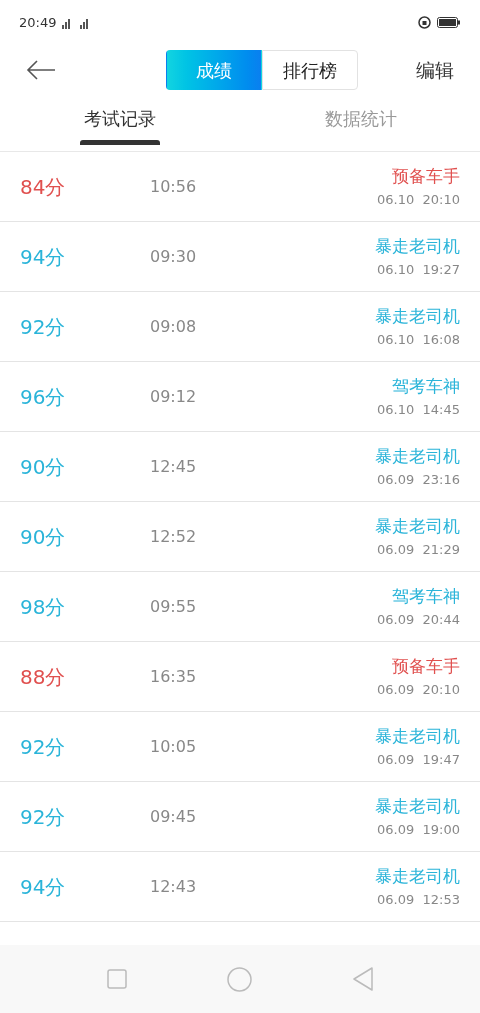 The height and width of the screenshot is (1013, 480). What do you see at coordinates (174, 676) in the screenshot?
I see `duration: 16:35` at bounding box center [174, 676].